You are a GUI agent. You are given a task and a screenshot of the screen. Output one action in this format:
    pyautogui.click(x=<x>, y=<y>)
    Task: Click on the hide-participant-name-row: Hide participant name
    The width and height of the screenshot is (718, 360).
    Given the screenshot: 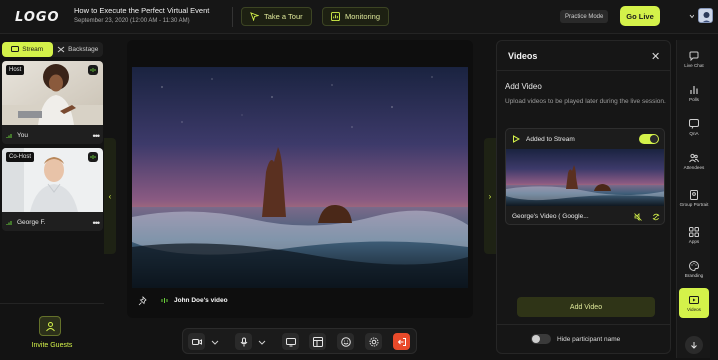 What is the action you would take?
    pyautogui.click(x=575, y=339)
    